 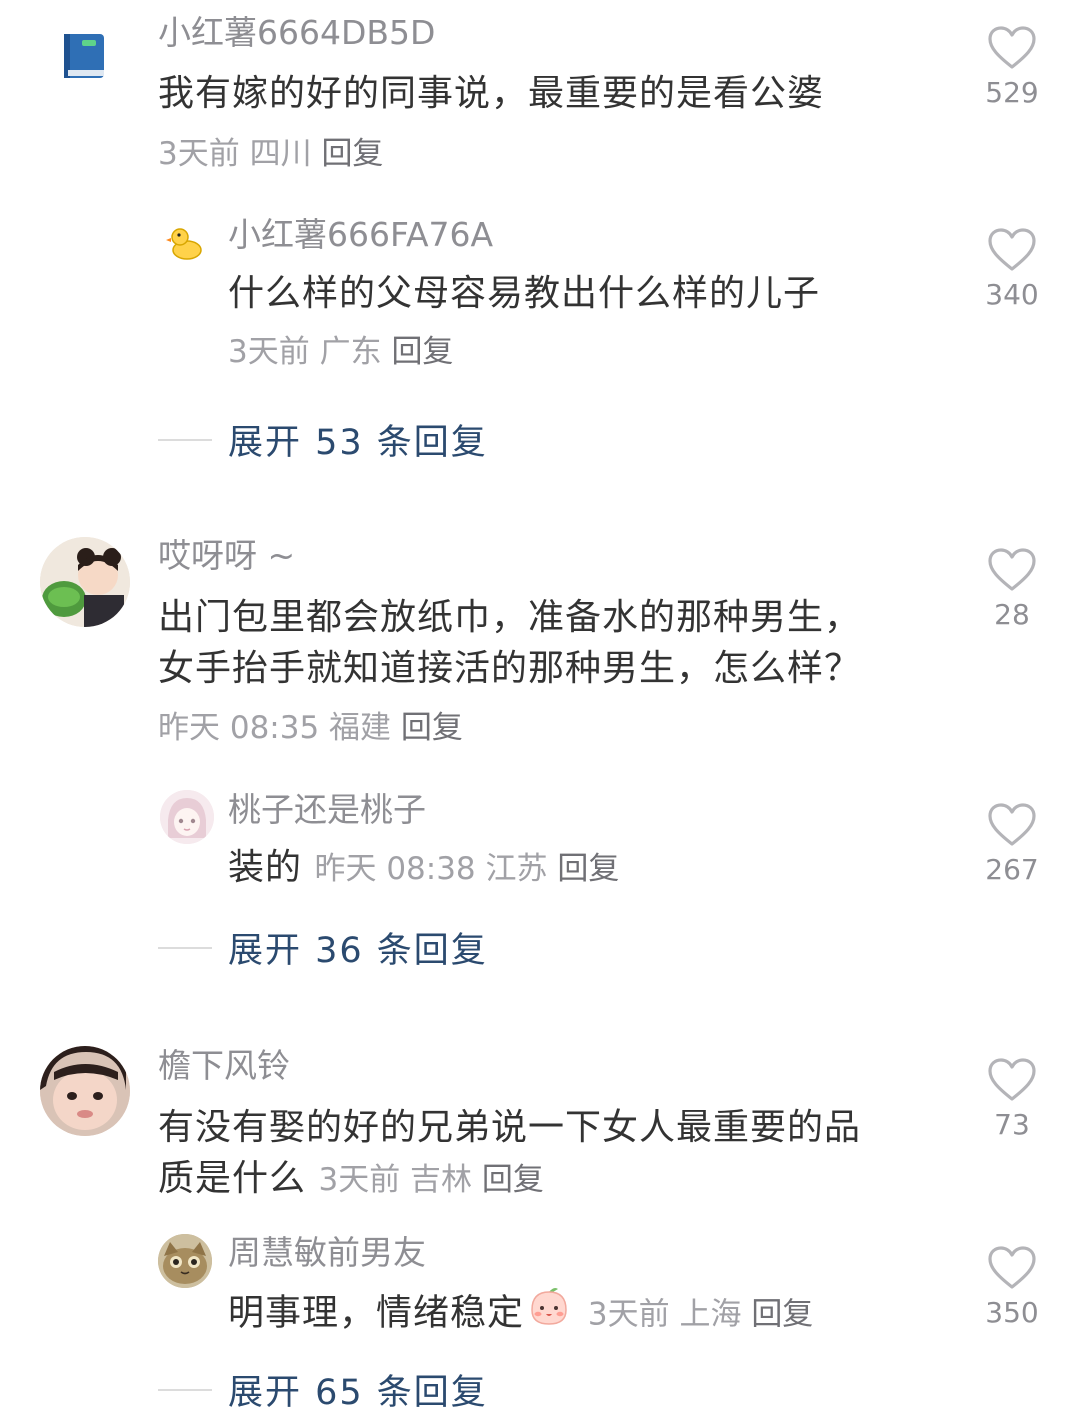 What do you see at coordinates (664, 1314) in the screenshot?
I see `reply-time-location: 3天前 上海` at bounding box center [664, 1314].